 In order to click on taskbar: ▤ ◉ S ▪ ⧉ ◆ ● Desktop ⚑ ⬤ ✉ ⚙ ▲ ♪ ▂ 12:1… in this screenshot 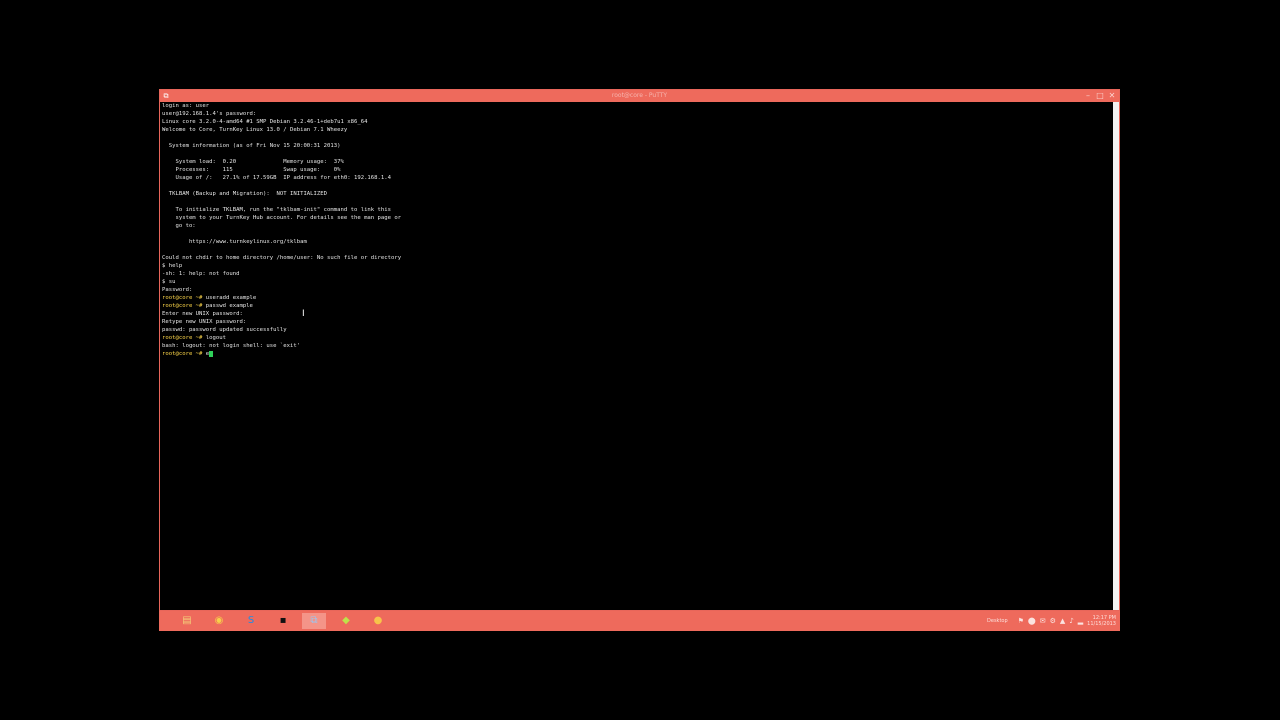, I will do `click(639, 621)`.